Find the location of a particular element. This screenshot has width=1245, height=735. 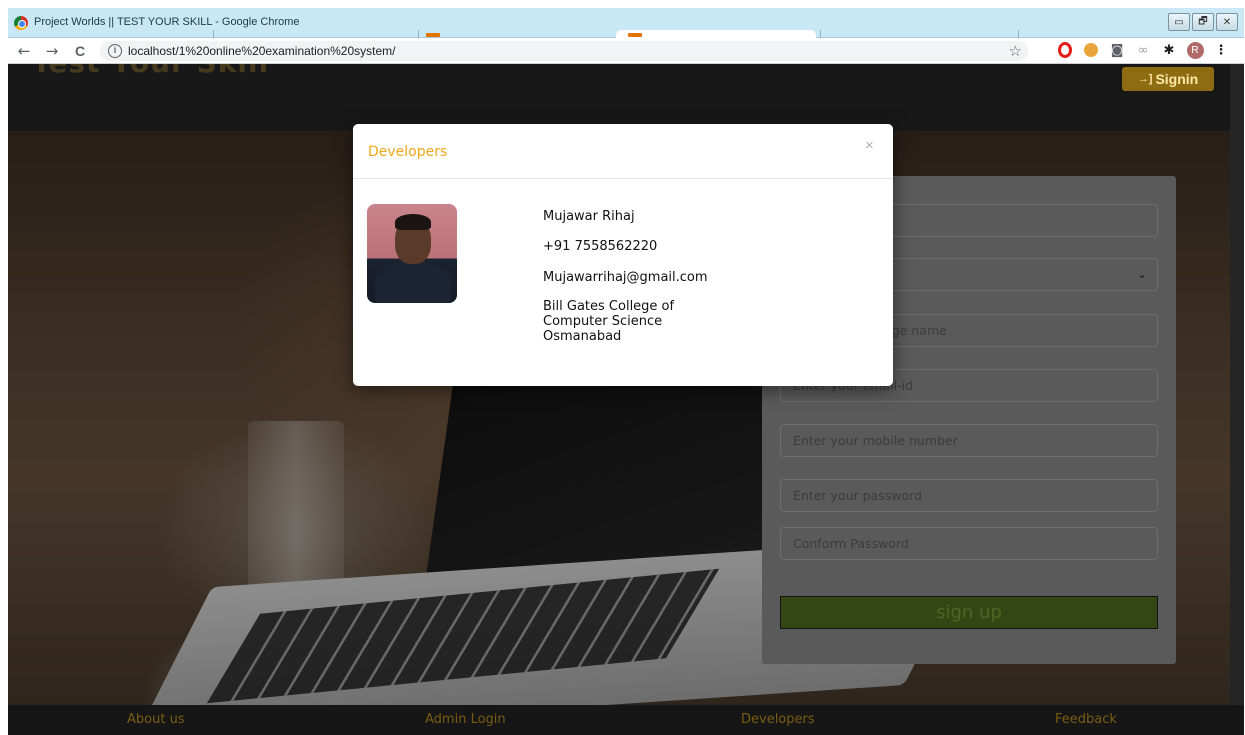

modal-header: Developers × is located at coordinates (623, 151).